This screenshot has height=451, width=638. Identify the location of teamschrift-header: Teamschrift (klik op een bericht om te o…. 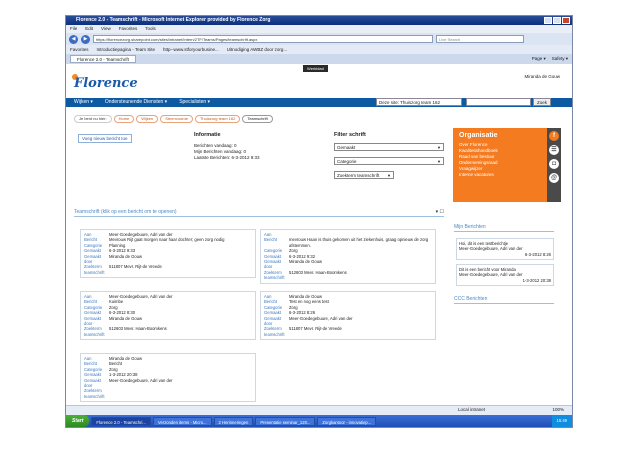
(259, 213).